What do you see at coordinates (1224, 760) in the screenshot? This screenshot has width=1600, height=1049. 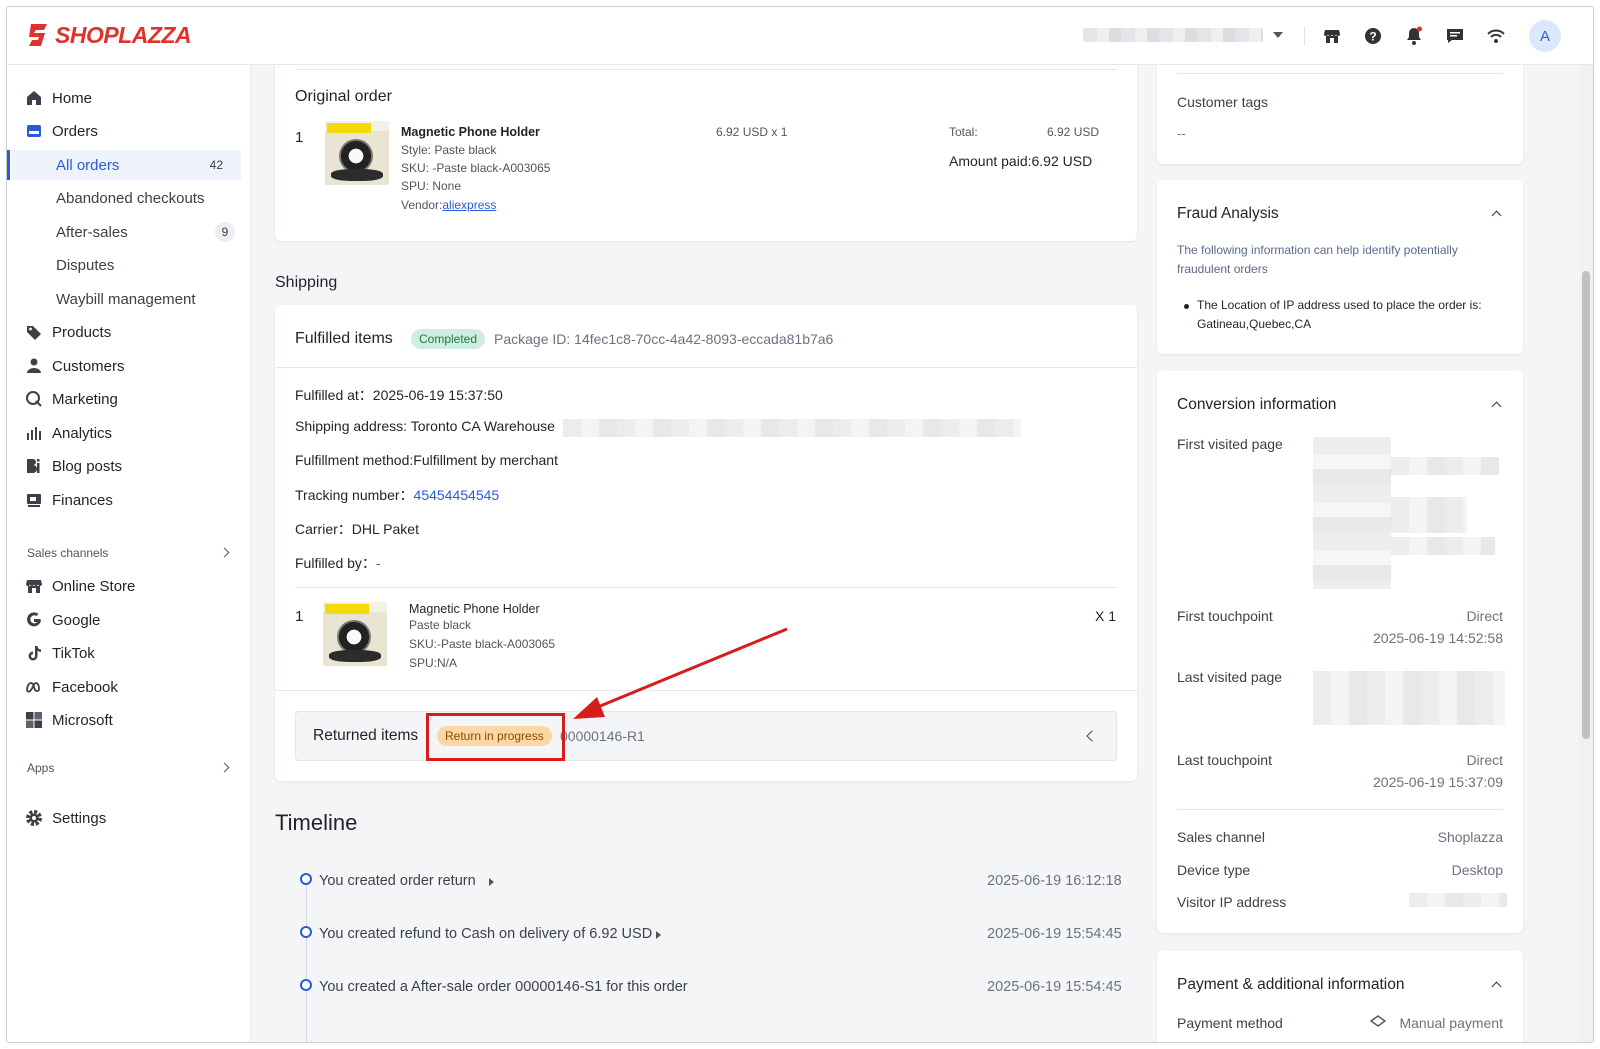 I see `last-touchpoint-label: Last touchpoint` at bounding box center [1224, 760].